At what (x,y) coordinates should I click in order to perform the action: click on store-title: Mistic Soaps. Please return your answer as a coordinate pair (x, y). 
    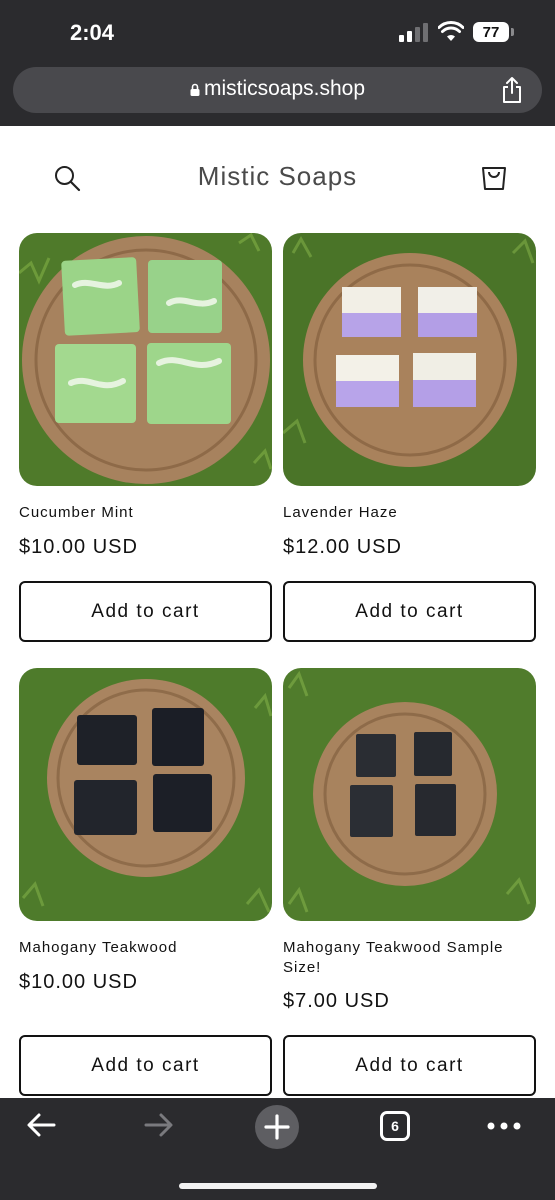
    Looking at the image, I should click on (277, 176).